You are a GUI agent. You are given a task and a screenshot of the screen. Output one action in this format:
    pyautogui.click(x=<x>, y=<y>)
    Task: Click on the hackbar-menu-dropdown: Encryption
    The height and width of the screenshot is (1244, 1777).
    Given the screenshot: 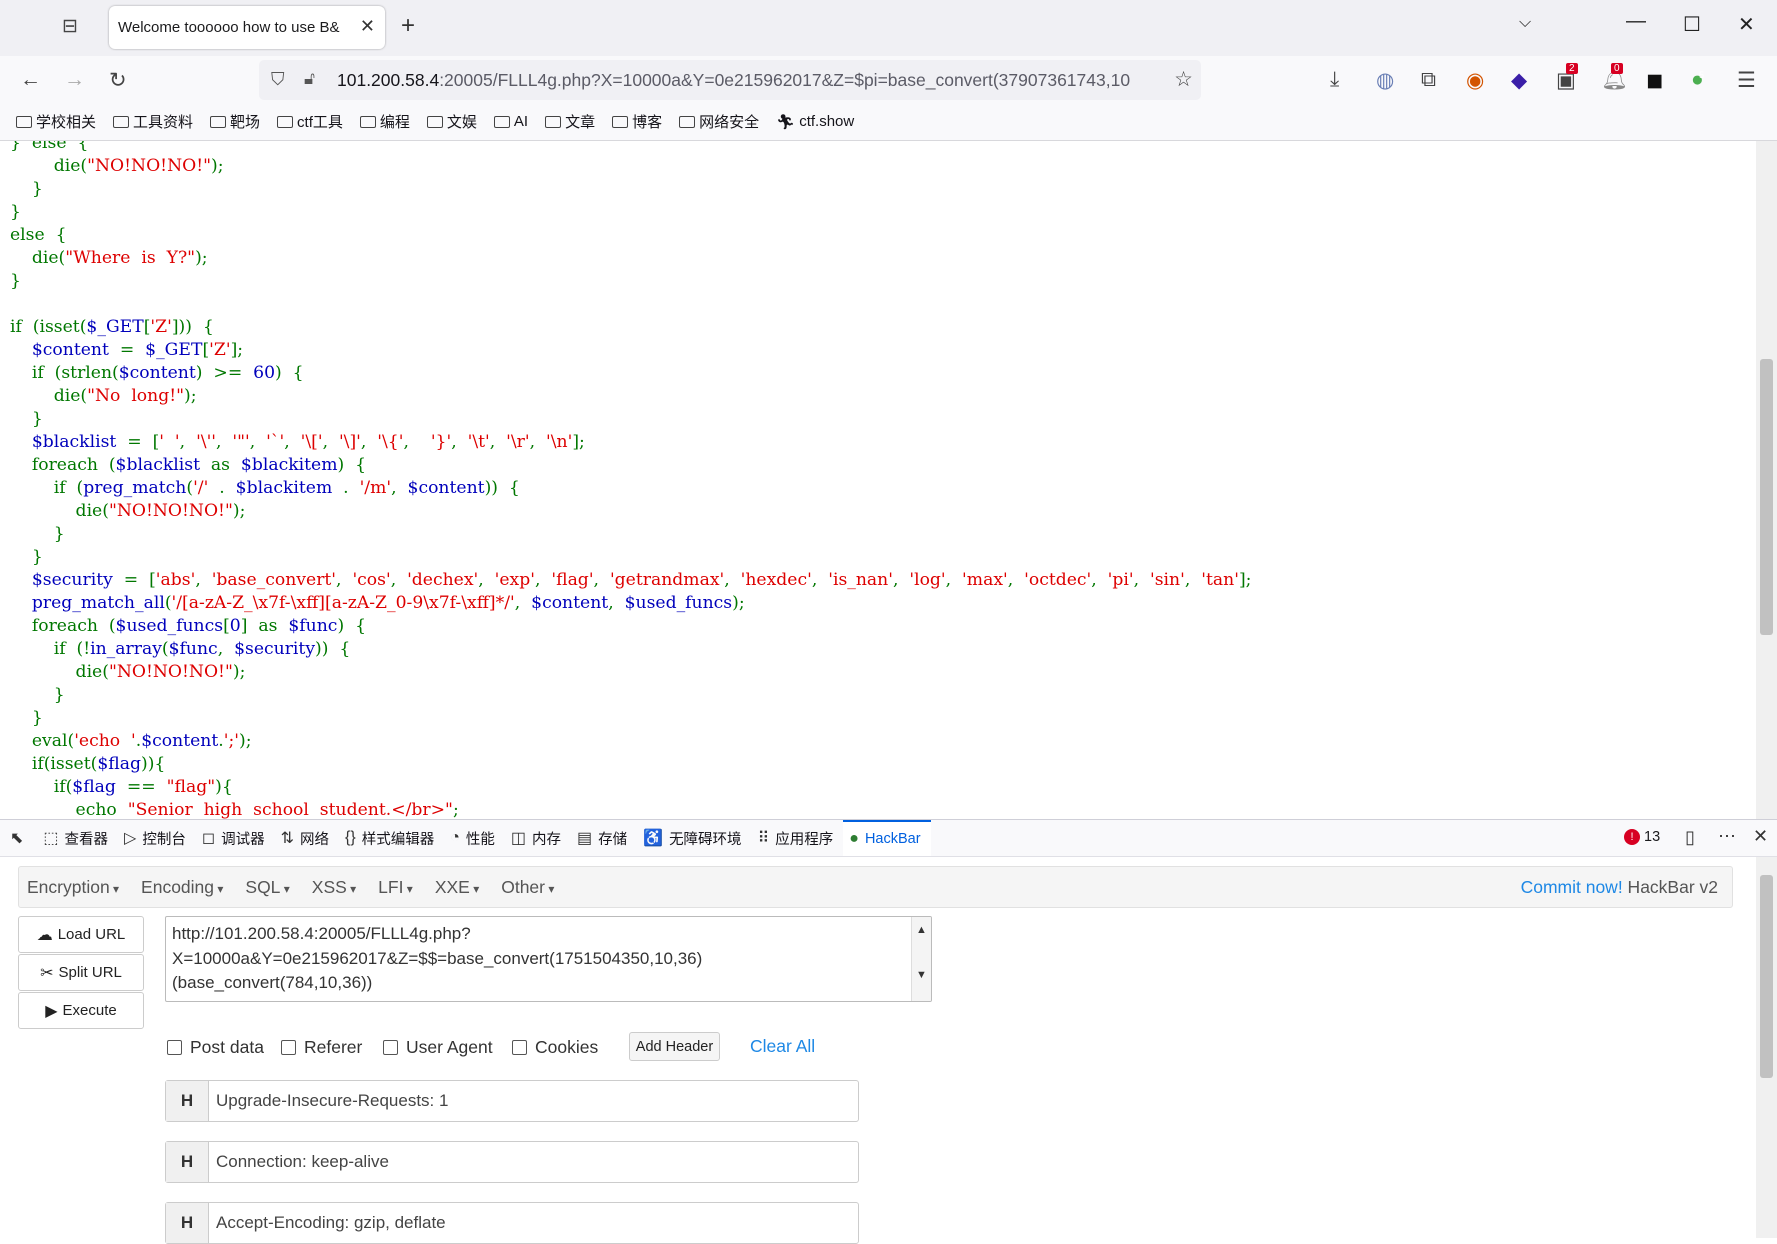 What is the action you would take?
    pyautogui.click(x=73, y=887)
    